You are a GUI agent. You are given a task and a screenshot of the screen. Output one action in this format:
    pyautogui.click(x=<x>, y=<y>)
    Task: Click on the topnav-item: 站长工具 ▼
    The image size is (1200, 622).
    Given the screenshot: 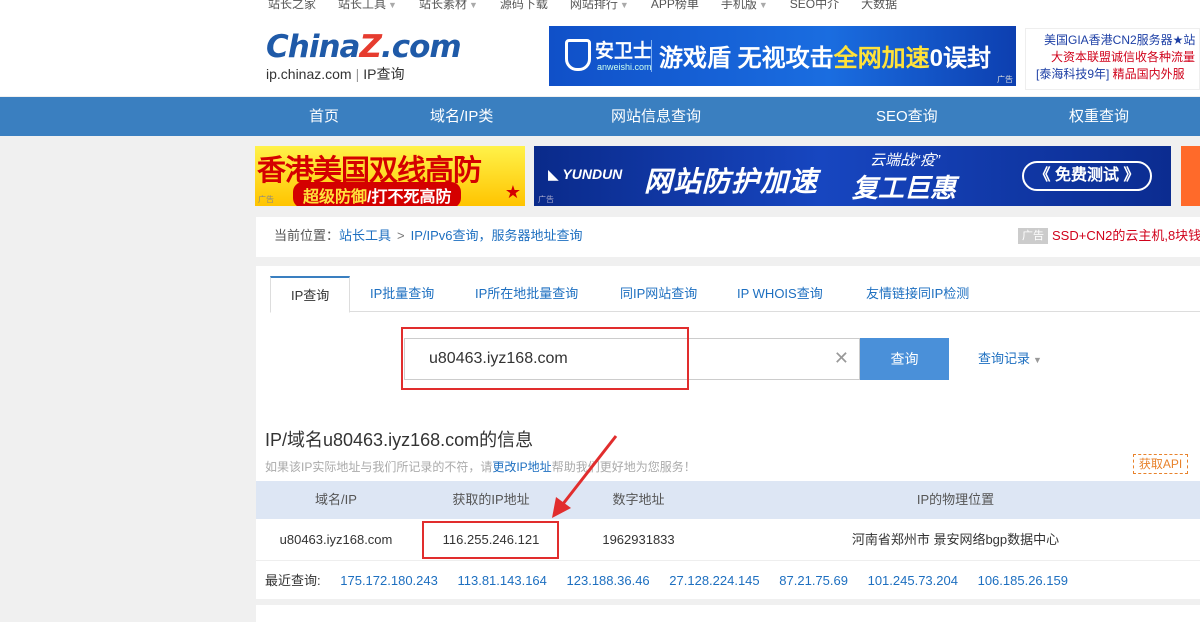 What is the action you would take?
    pyautogui.click(x=367, y=6)
    